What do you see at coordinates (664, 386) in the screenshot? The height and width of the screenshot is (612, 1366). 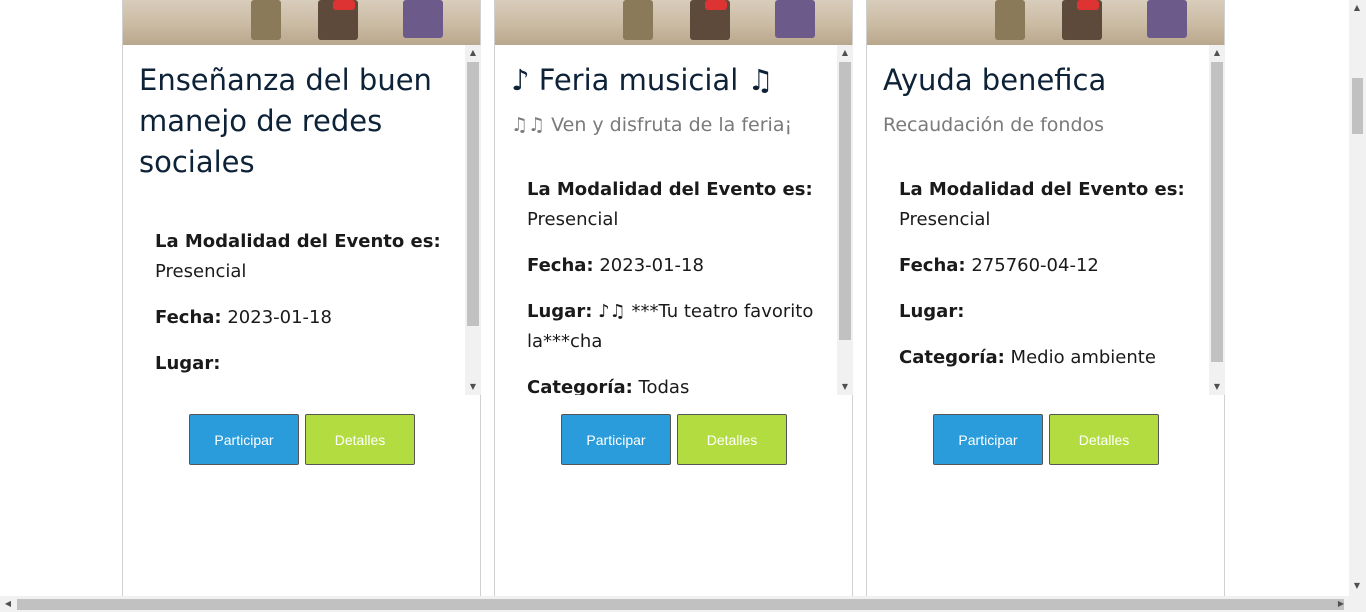 I see `categoria-value: Todas` at bounding box center [664, 386].